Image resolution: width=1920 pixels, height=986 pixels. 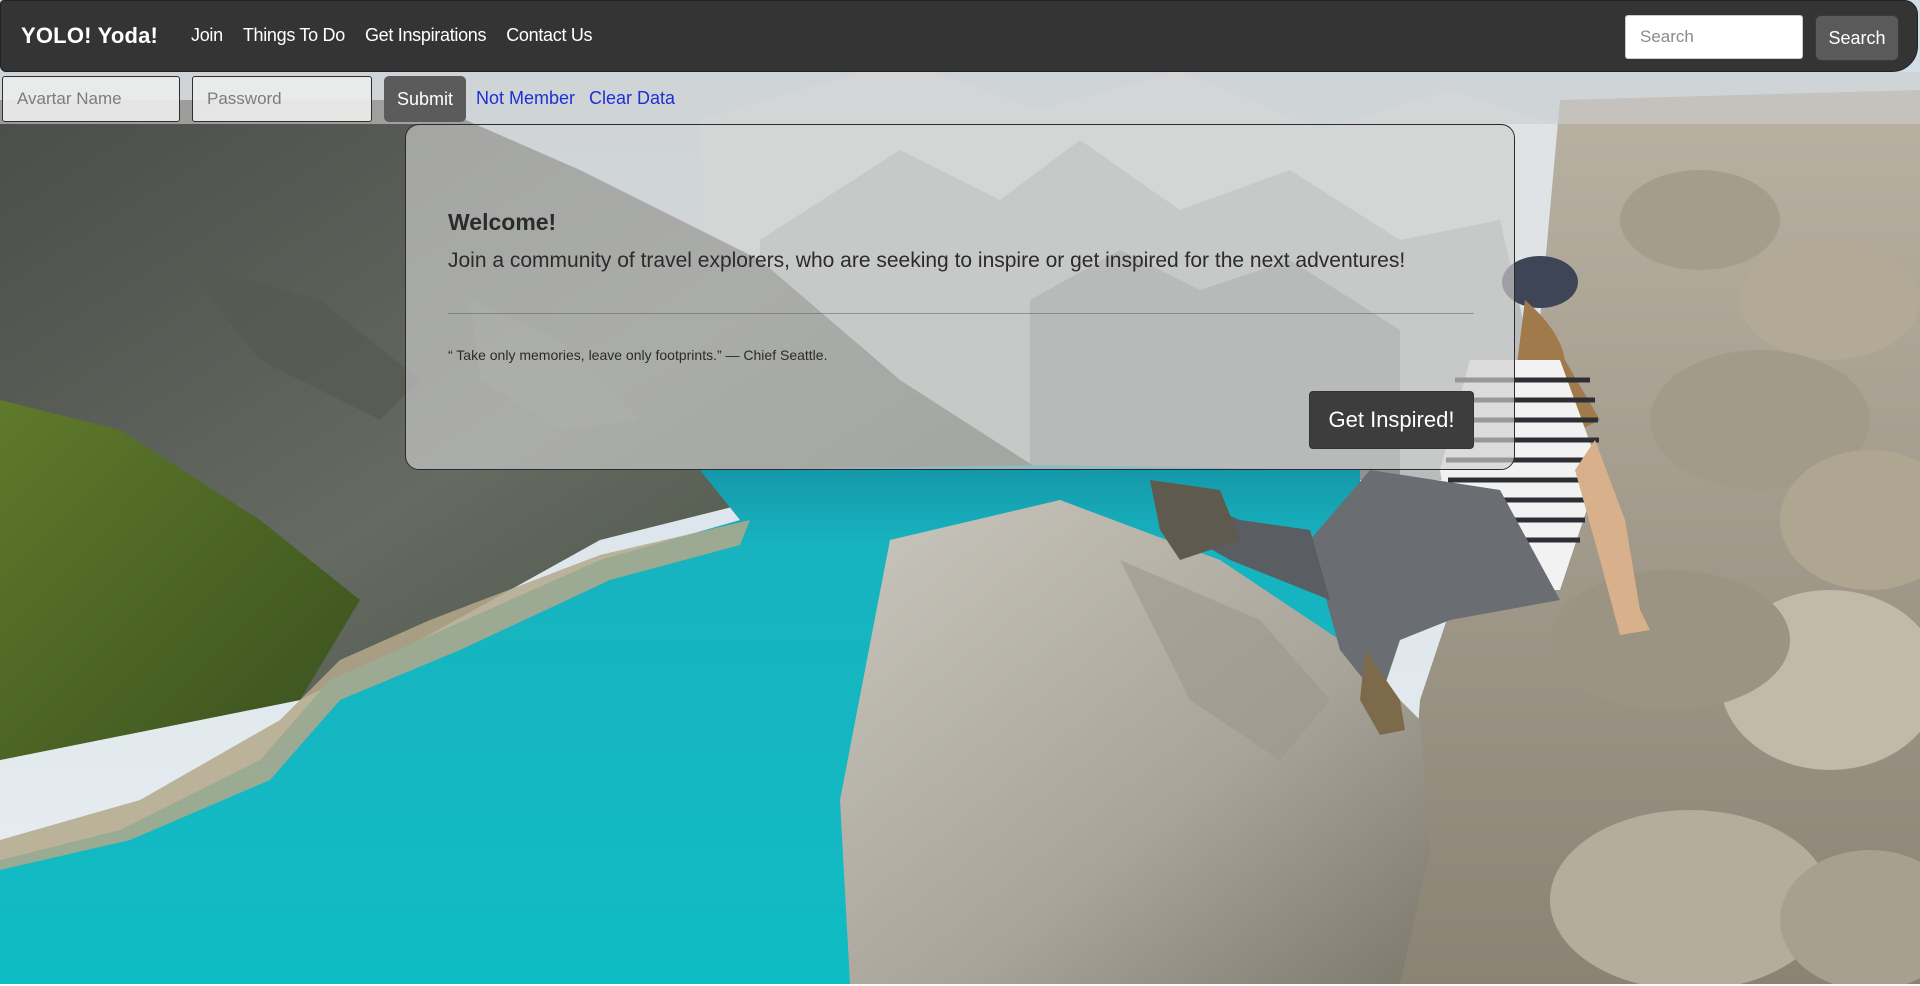 I want to click on nav-link-things-to-do: Things To Do, so click(x=294, y=35).